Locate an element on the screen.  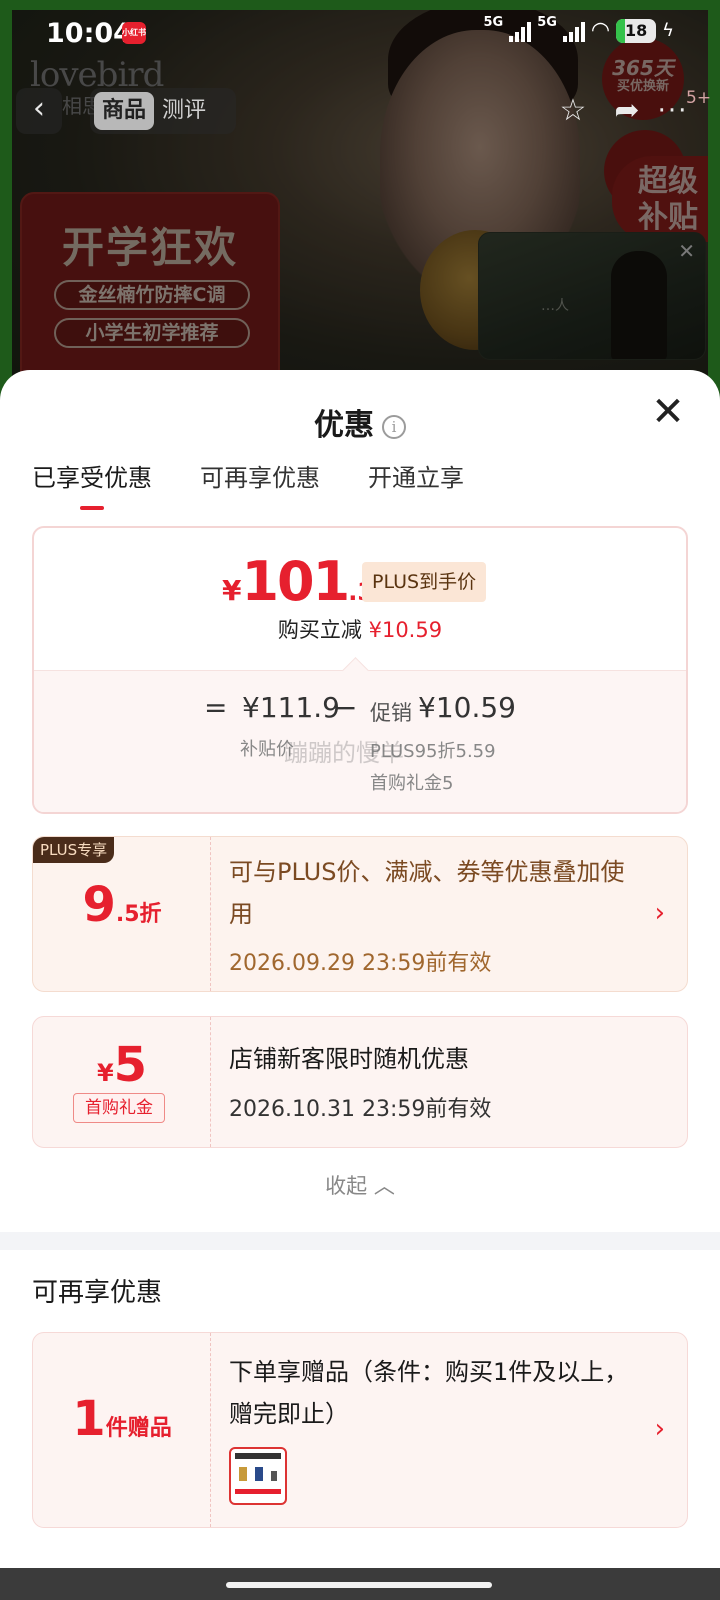
battery-icon: 18 is located at coordinates (636, 30).